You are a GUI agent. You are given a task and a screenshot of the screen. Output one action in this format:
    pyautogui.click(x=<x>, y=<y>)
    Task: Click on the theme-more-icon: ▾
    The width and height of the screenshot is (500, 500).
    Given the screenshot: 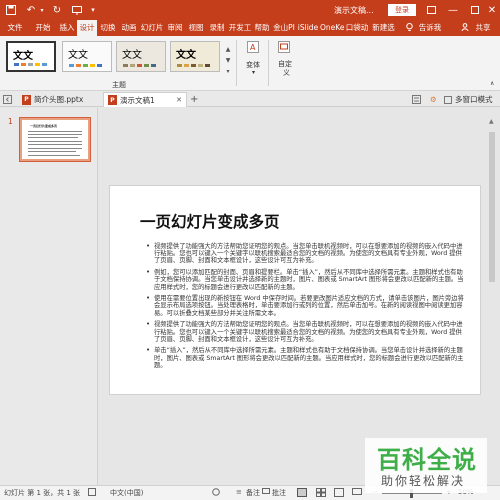 What is the action you would take?
    pyautogui.click(x=228, y=71)
    